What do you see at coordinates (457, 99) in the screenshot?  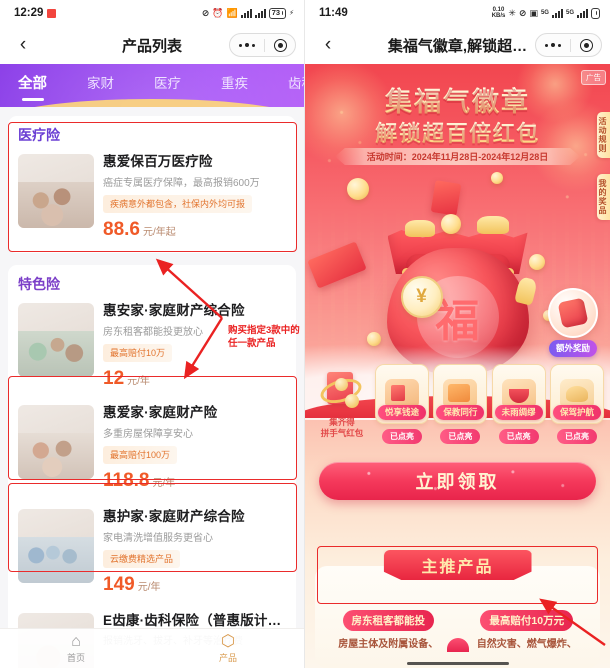 I see `promo-title: 集福气徽章` at bounding box center [457, 99].